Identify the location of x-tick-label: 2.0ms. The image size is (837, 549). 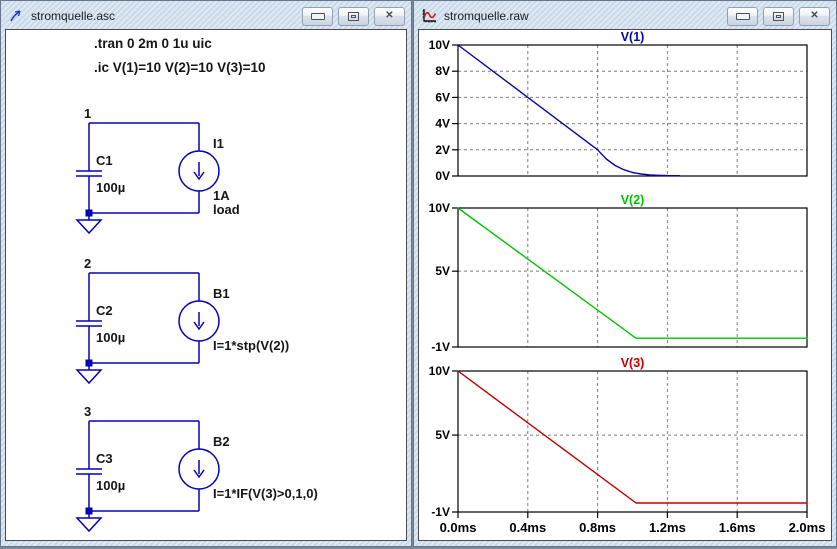
(807, 527).